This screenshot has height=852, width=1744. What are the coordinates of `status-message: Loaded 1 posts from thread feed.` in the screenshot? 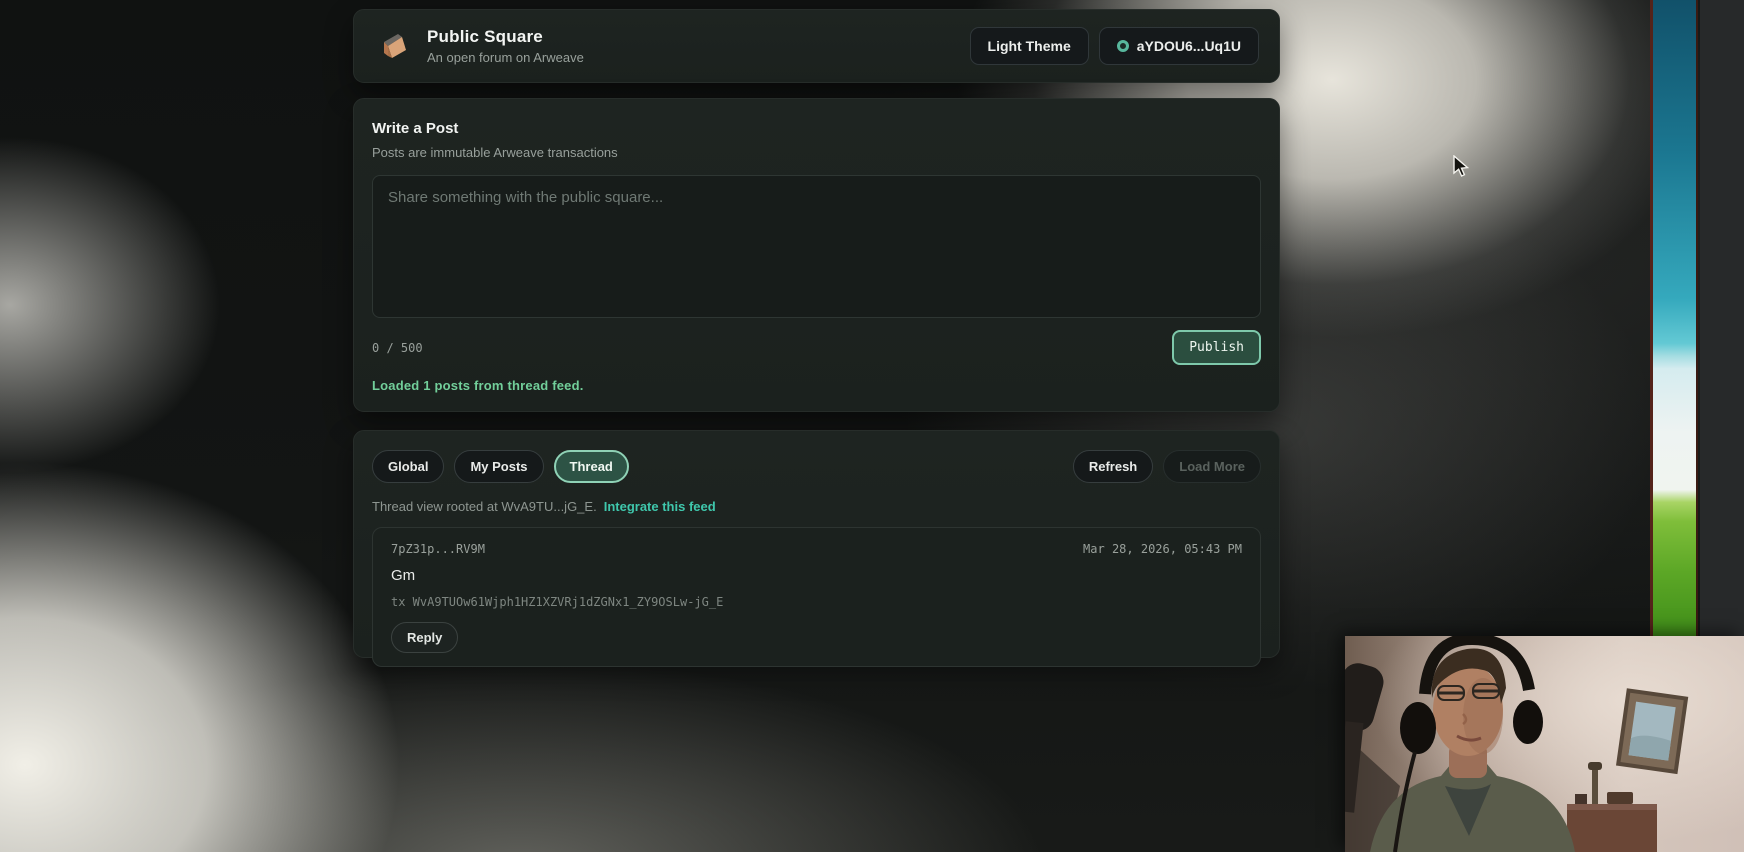 It's located at (478, 385).